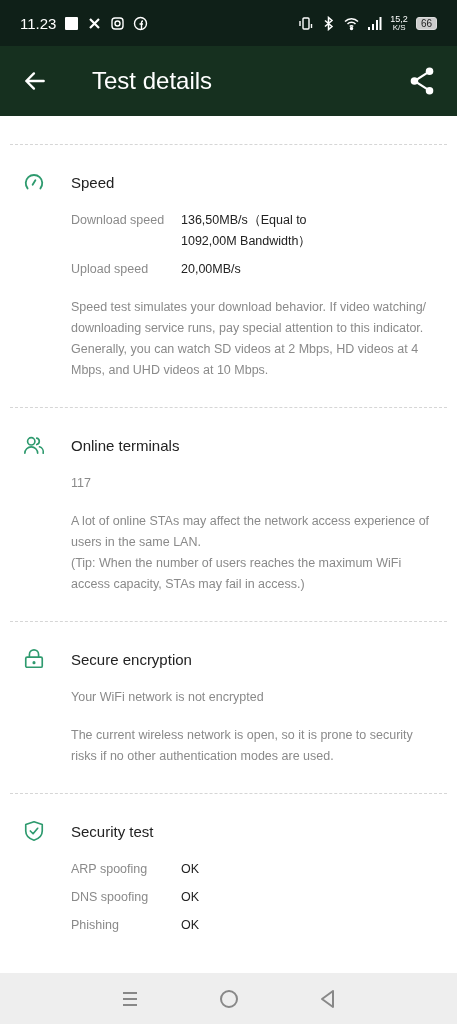 This screenshot has width=457, height=1024. What do you see at coordinates (93, 182) in the screenshot?
I see `section-title: Speed` at bounding box center [93, 182].